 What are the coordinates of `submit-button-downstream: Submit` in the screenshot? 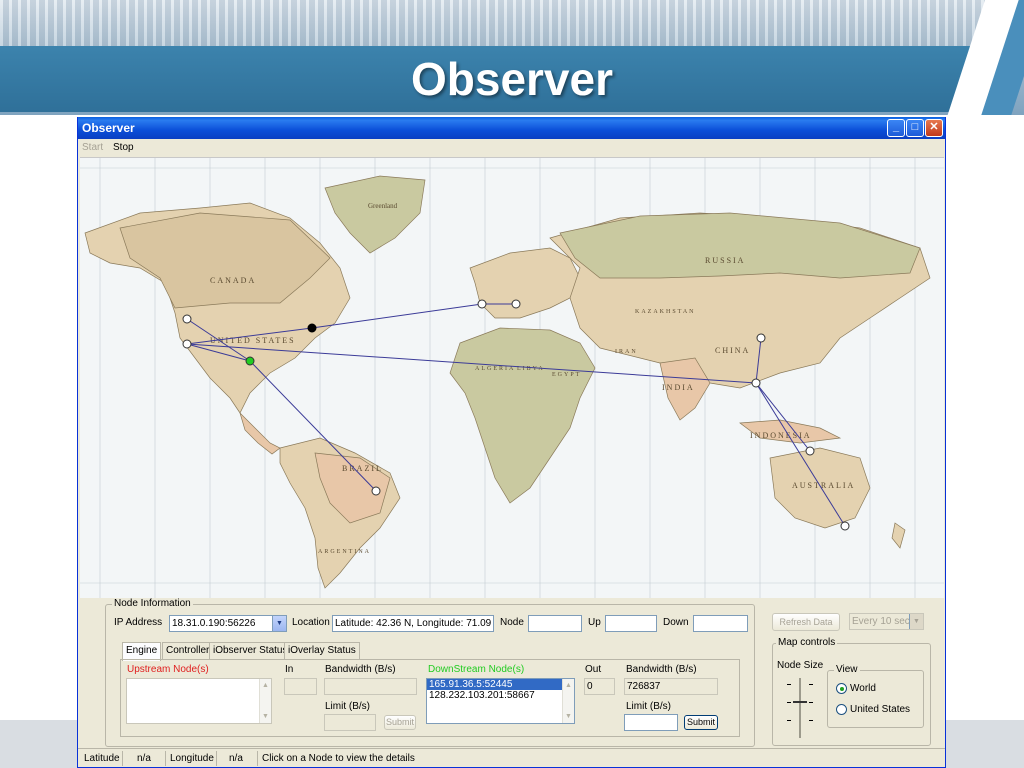 It's located at (701, 722).